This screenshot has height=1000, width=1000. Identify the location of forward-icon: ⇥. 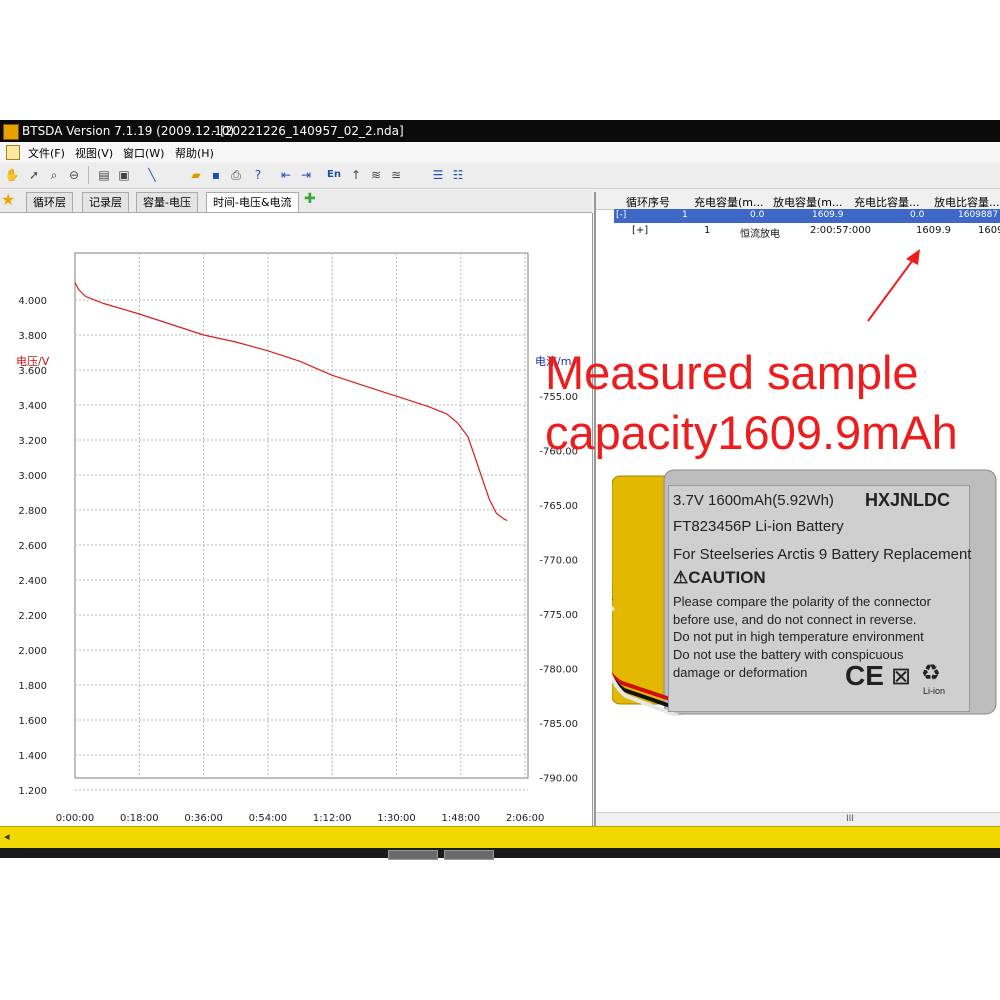
(306, 175).